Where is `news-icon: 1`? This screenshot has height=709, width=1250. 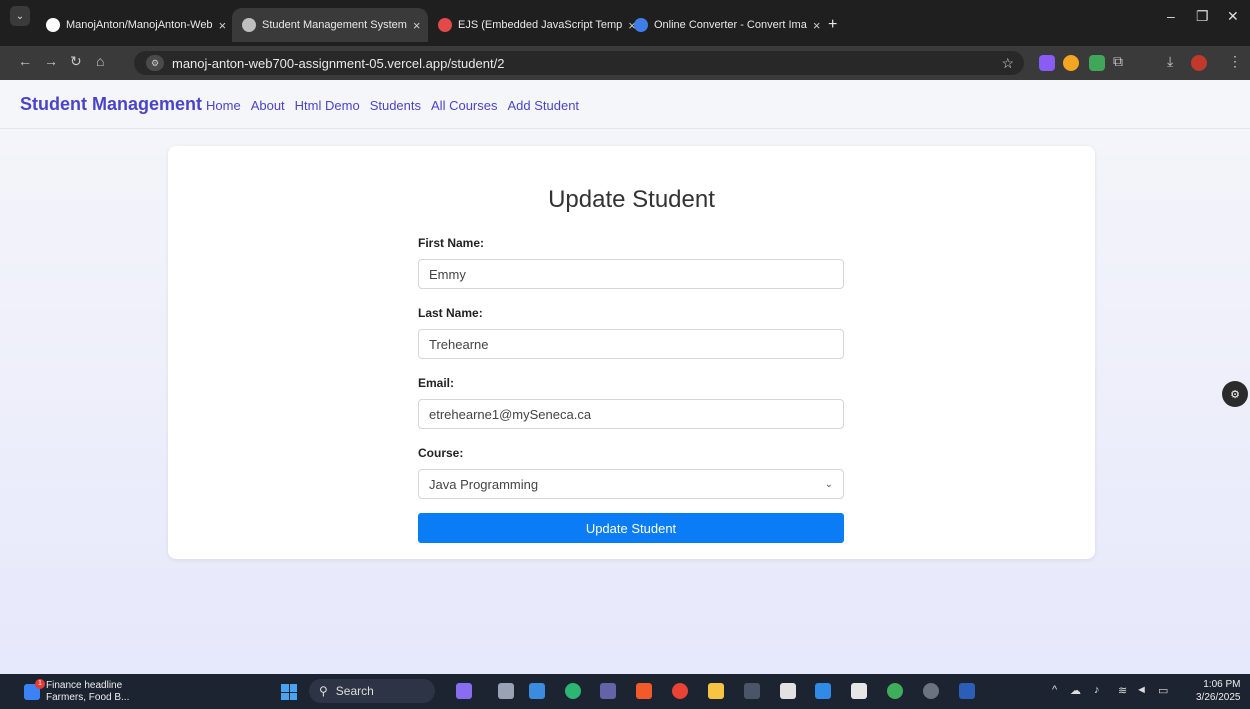
news-icon: 1 is located at coordinates (34, 689).